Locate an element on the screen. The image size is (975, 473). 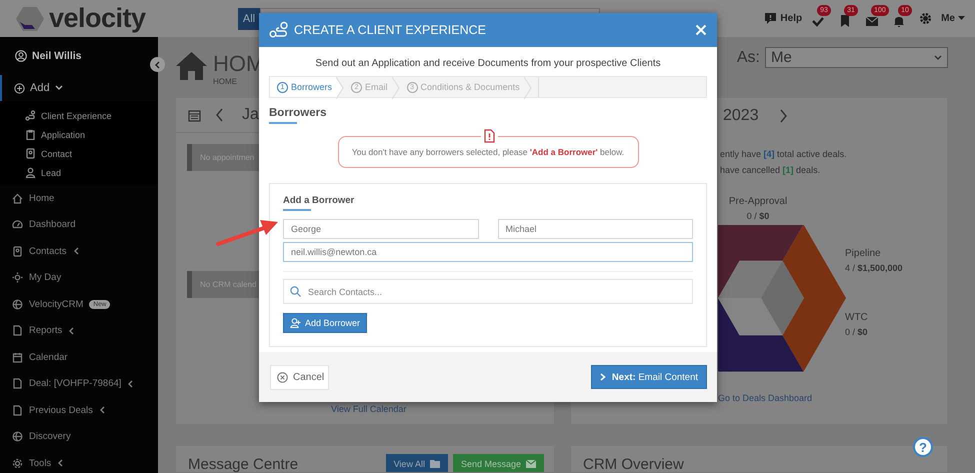
submenu-item: Application is located at coordinates (79, 134).